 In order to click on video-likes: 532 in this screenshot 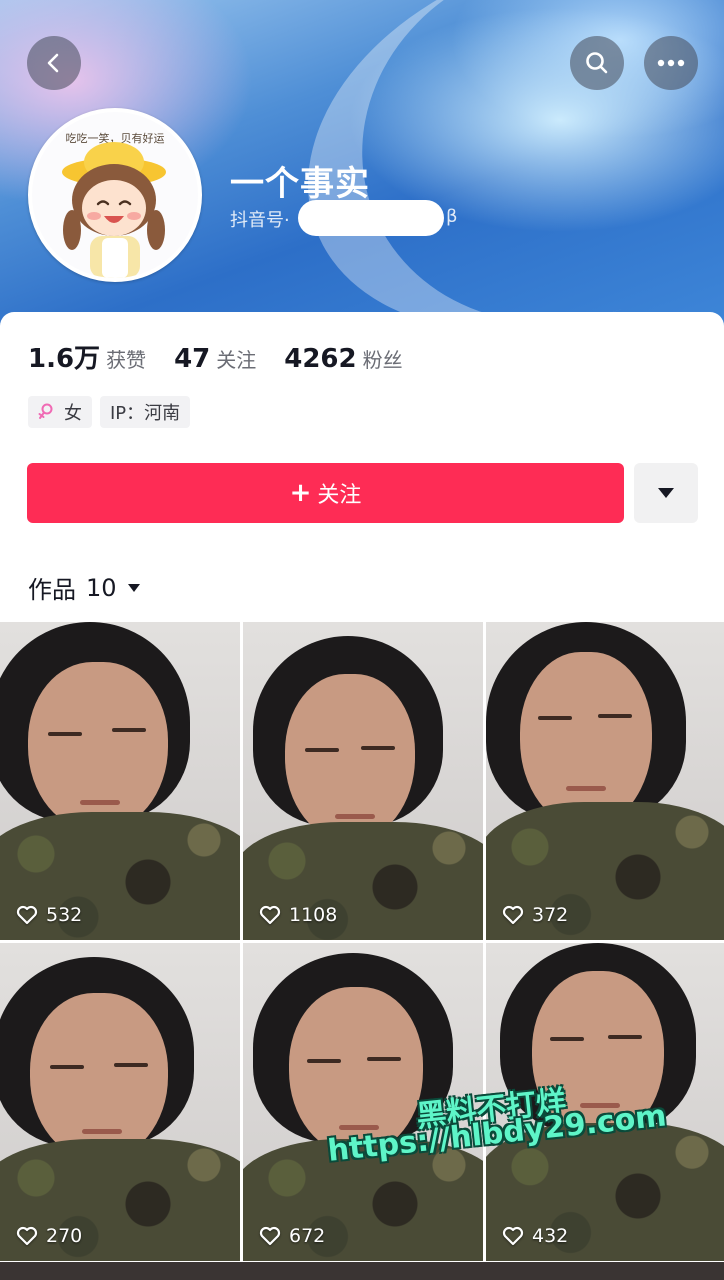, I will do `click(49, 915)`.